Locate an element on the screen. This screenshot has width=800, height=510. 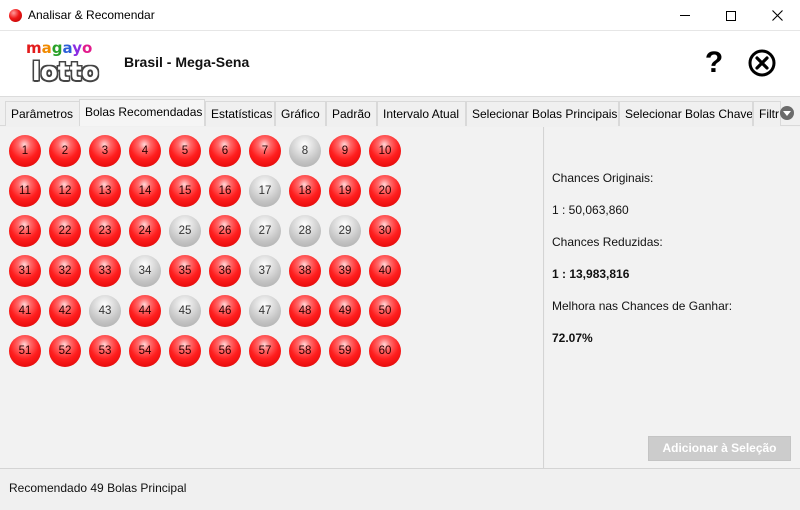
original-odds-label: Chances Originais: is located at coordinates (603, 178).